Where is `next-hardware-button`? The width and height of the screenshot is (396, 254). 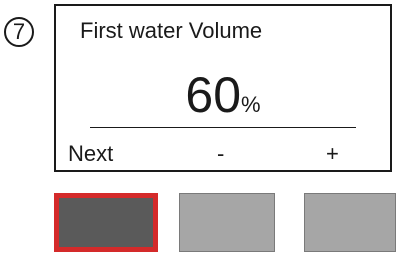
next-hardware-button is located at coordinates (106, 222).